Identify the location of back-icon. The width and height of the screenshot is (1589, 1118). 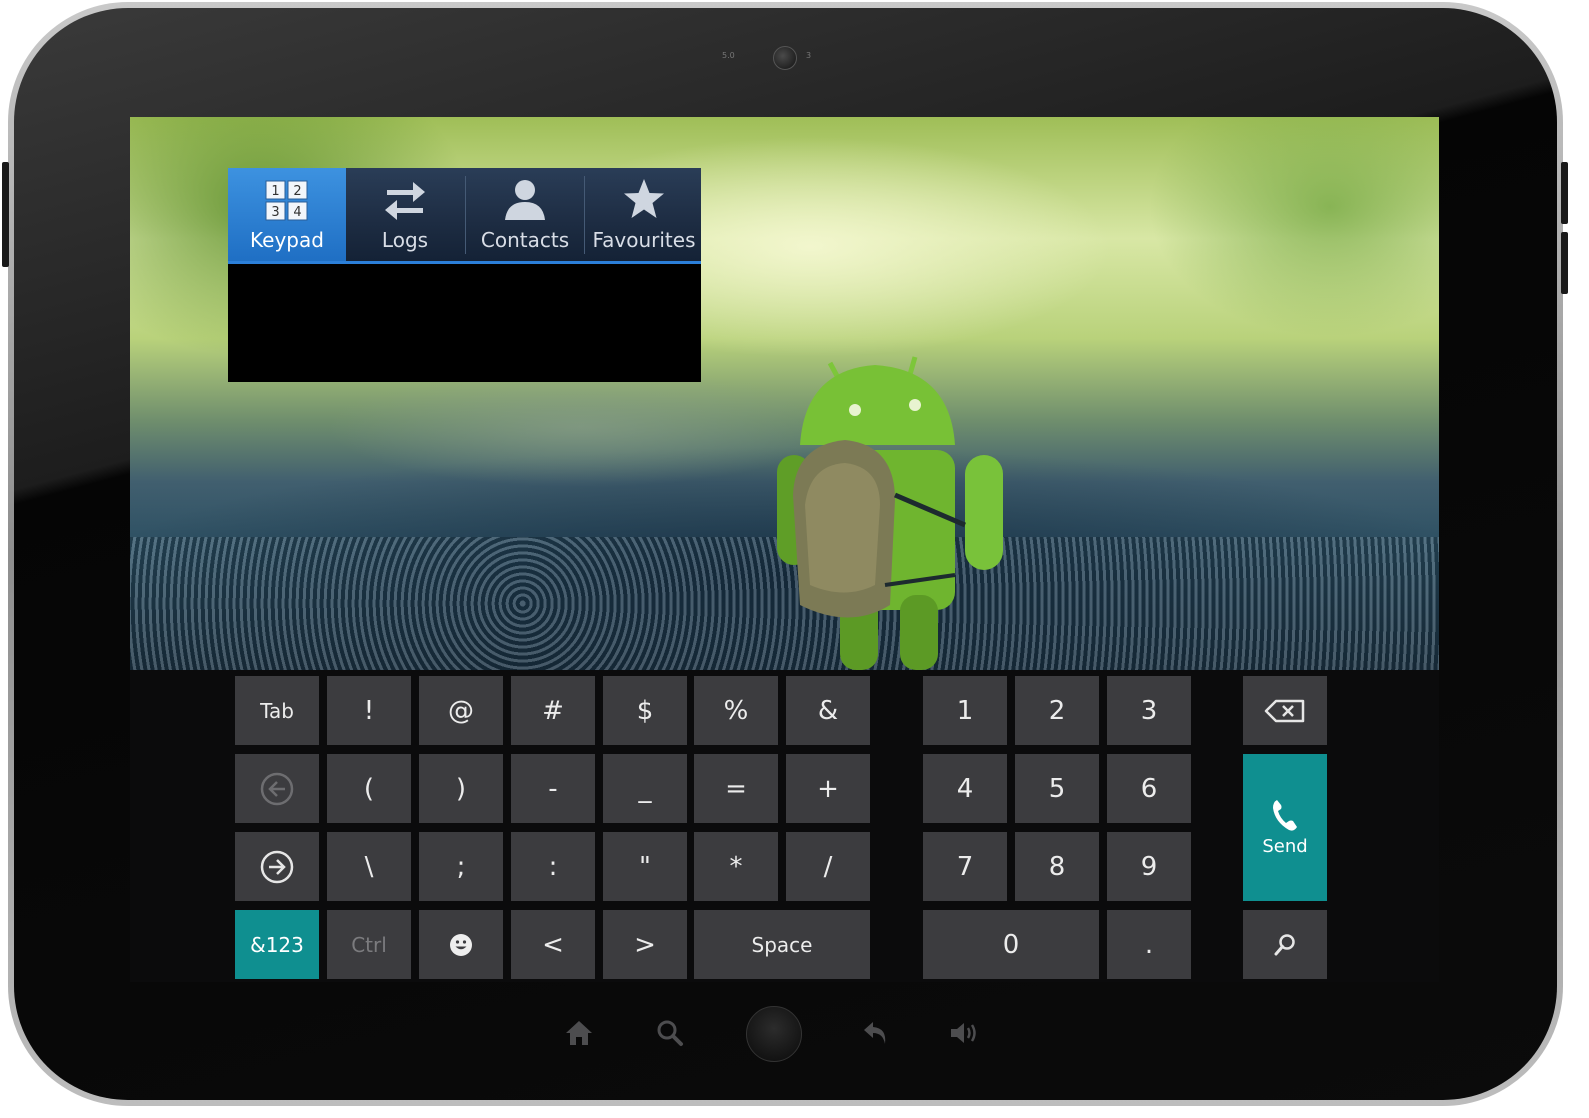
(876, 1033).